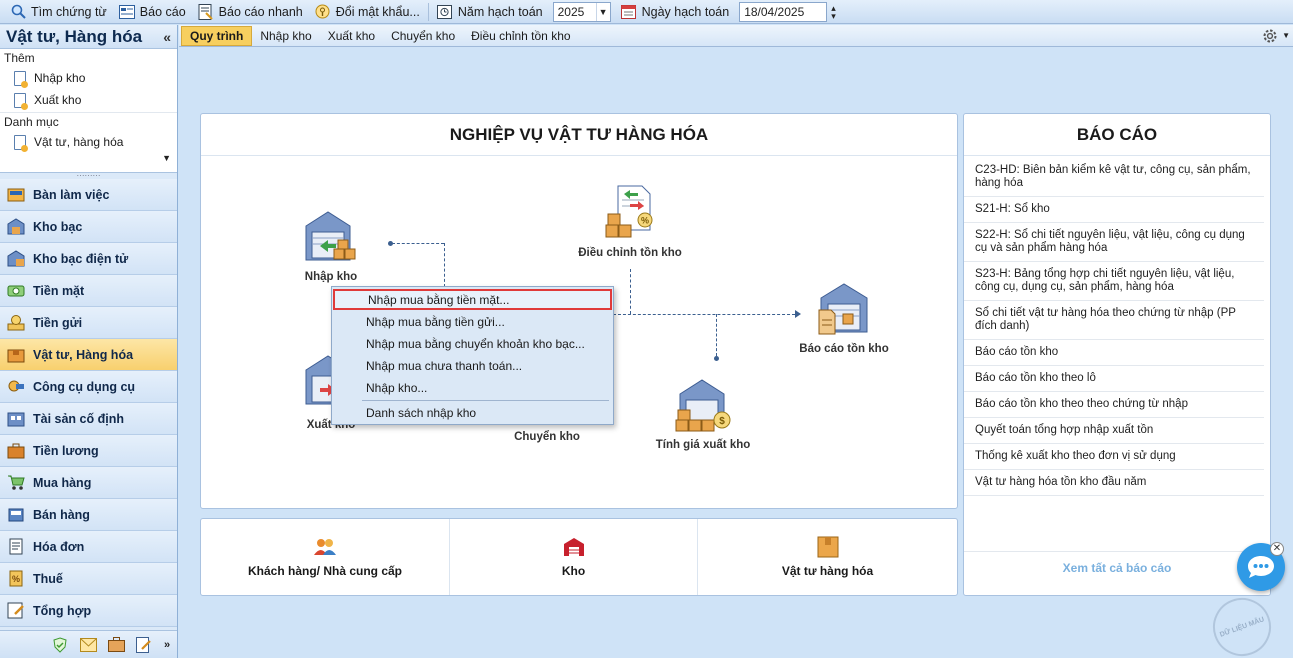  Describe the element at coordinates (88, 515) in the screenshot. I see `nav-item-11: Bán hàng` at that location.